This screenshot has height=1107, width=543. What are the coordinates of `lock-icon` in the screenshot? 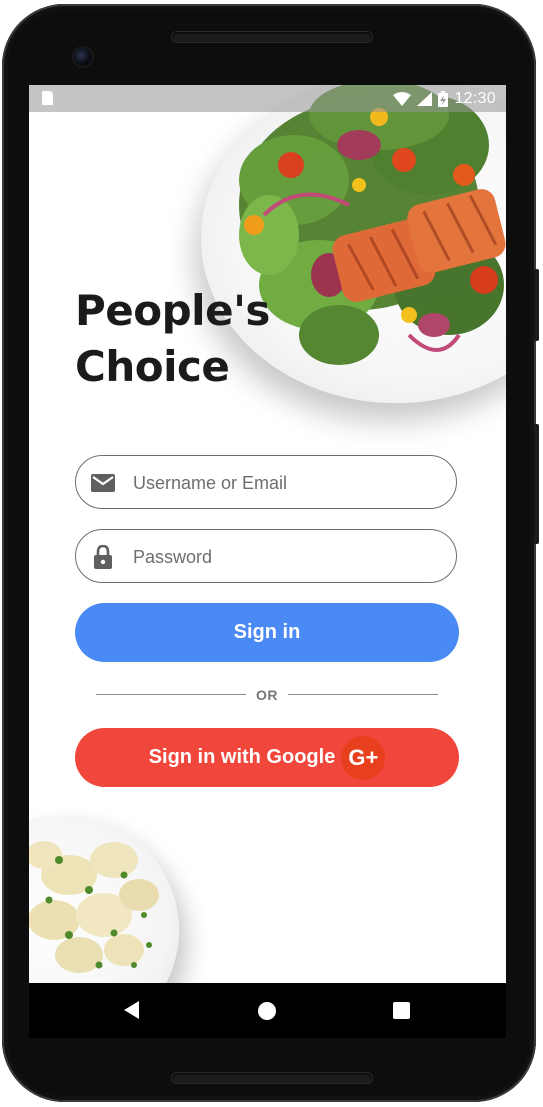 It's located at (103, 557).